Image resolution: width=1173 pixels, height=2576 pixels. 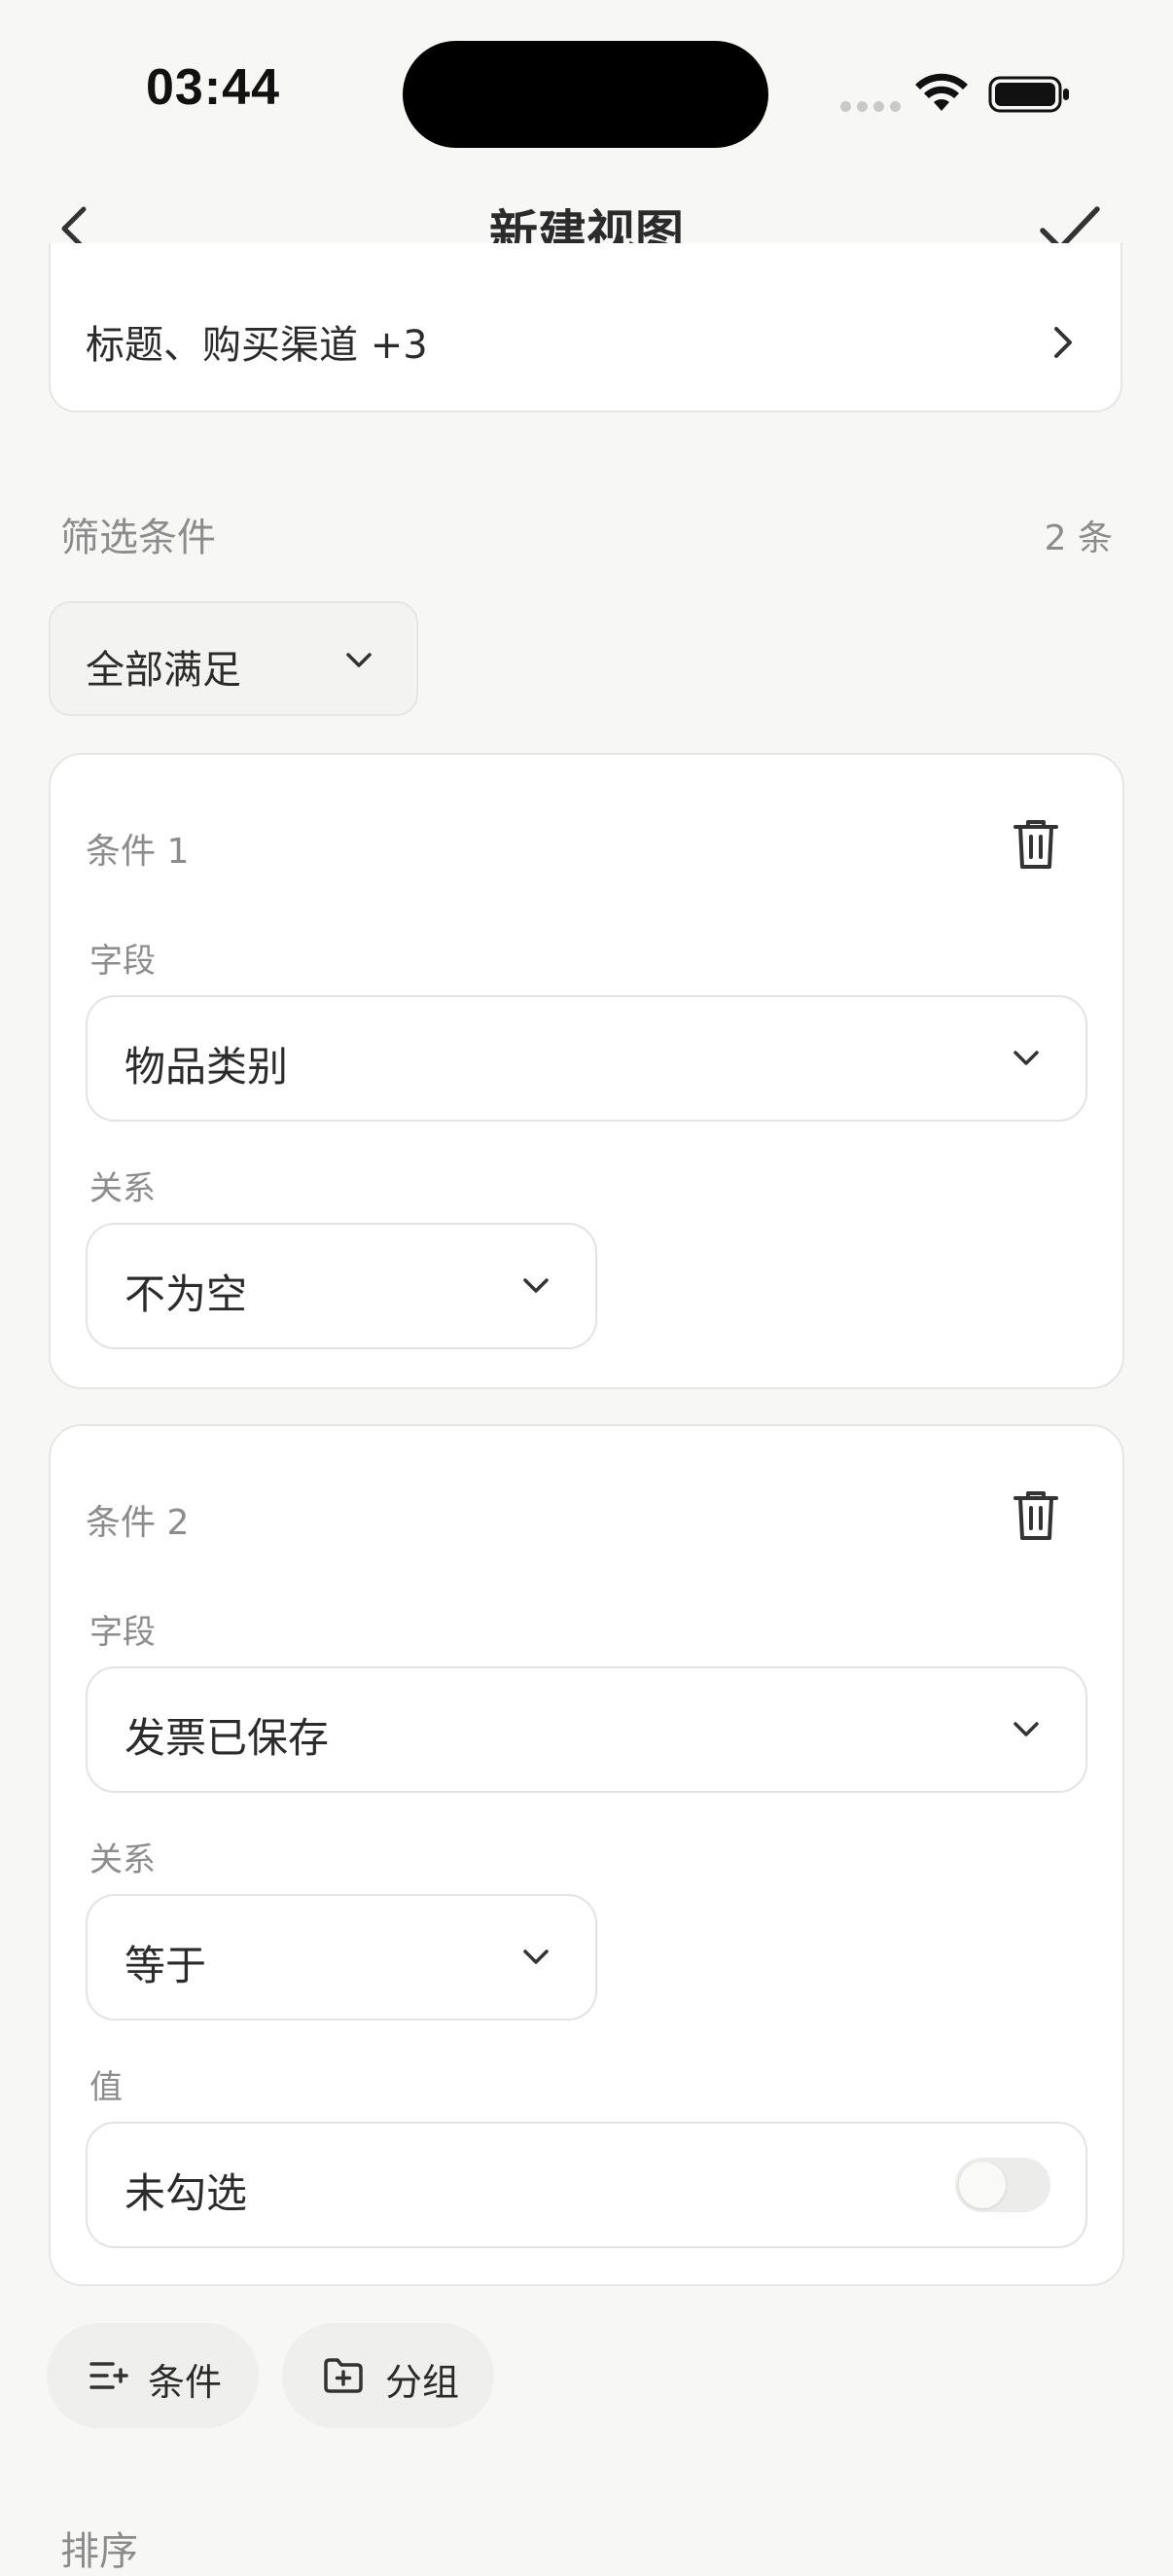 What do you see at coordinates (138, 852) in the screenshot?
I see `condition-title: 条件 1` at bounding box center [138, 852].